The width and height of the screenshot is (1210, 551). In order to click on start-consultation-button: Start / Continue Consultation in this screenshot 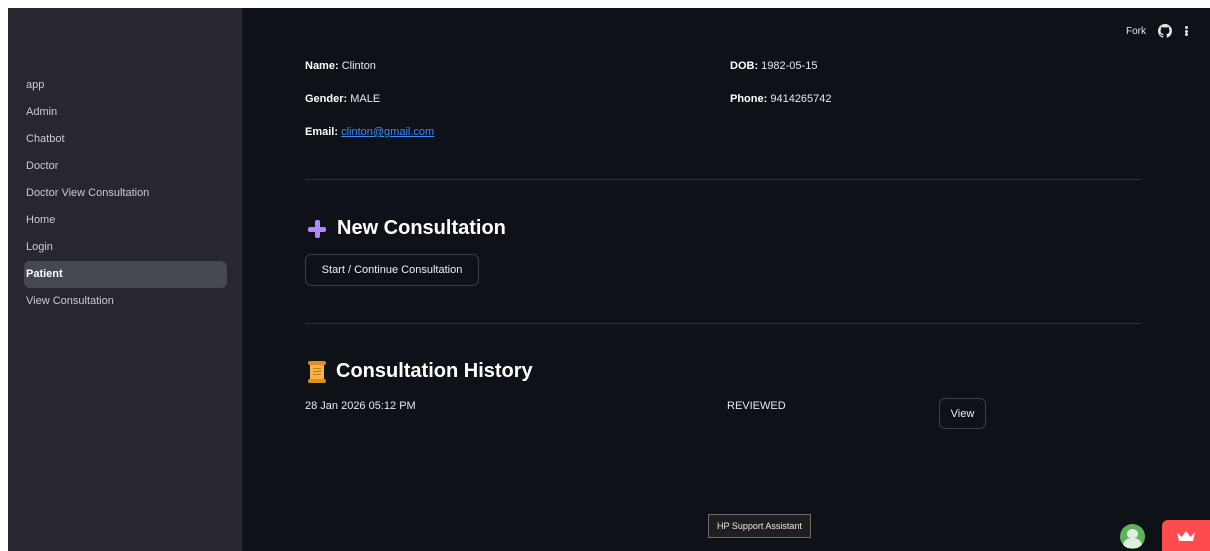, I will do `click(392, 270)`.